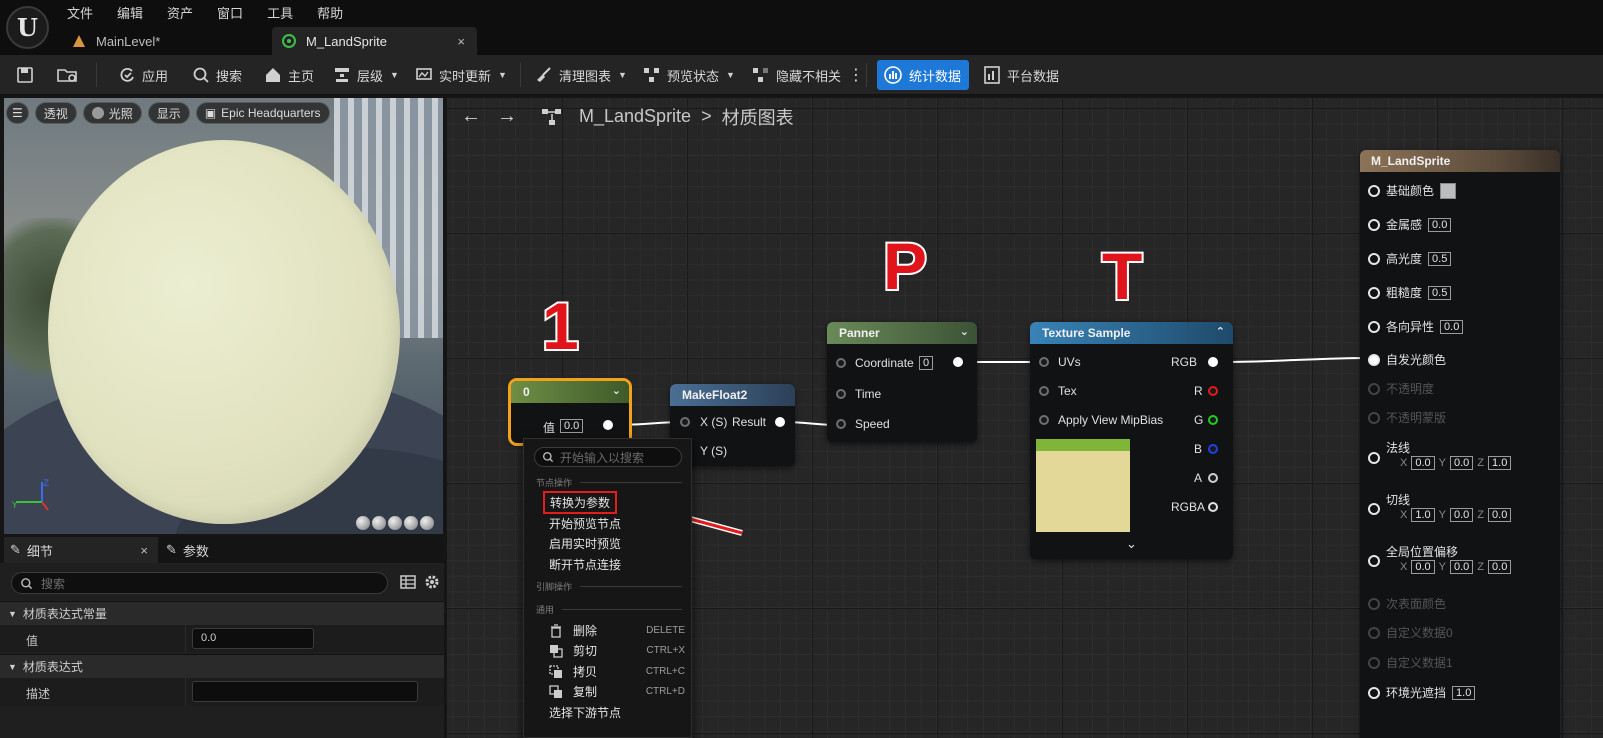 The width and height of the screenshot is (1603, 738). I want to click on chevron-up-icon: ⌃, so click(1220, 331).